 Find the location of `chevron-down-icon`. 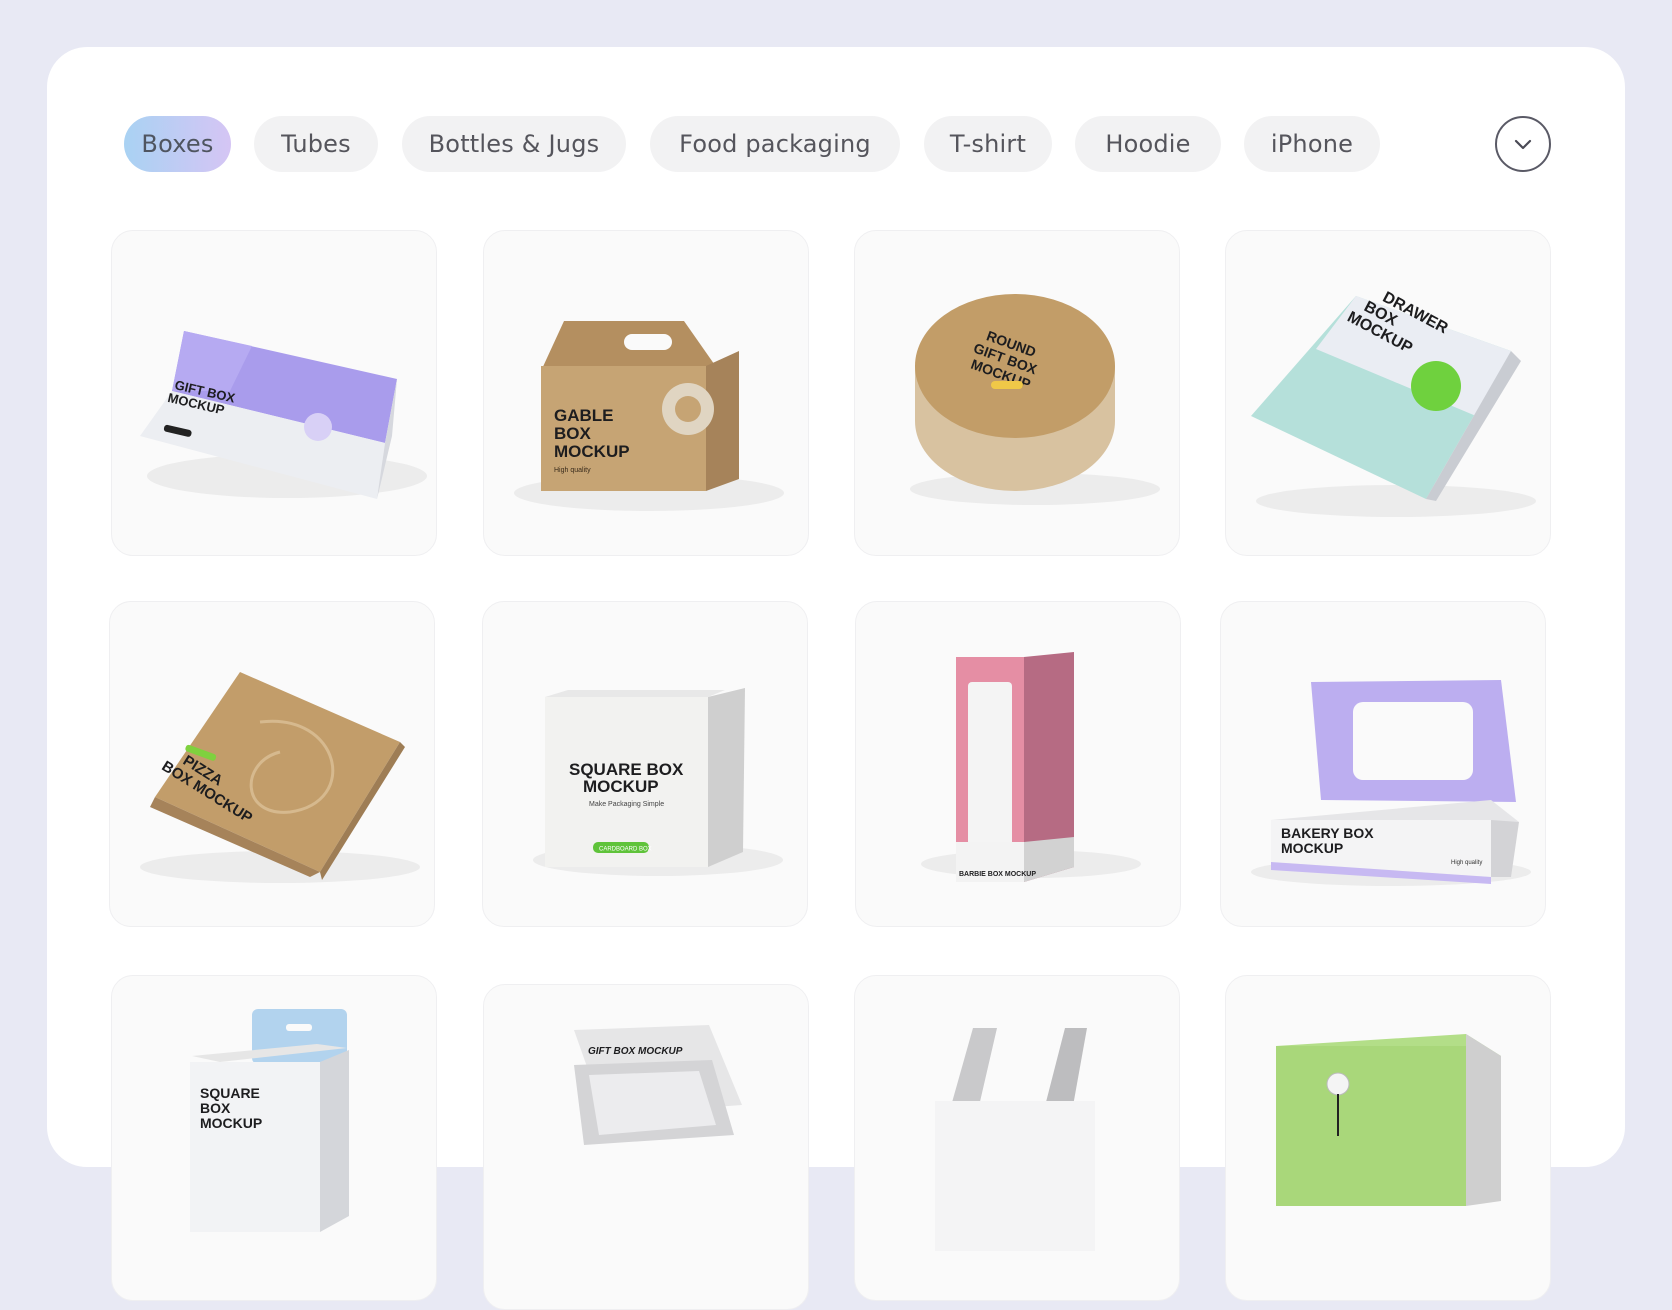

chevron-down-icon is located at coordinates (1523, 144).